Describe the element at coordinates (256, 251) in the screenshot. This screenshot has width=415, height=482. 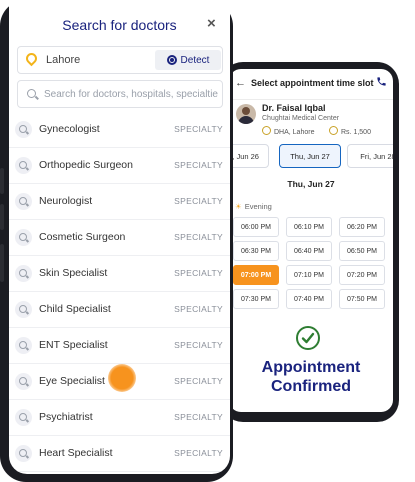
I see `time-slot: 06:30 PM` at that location.